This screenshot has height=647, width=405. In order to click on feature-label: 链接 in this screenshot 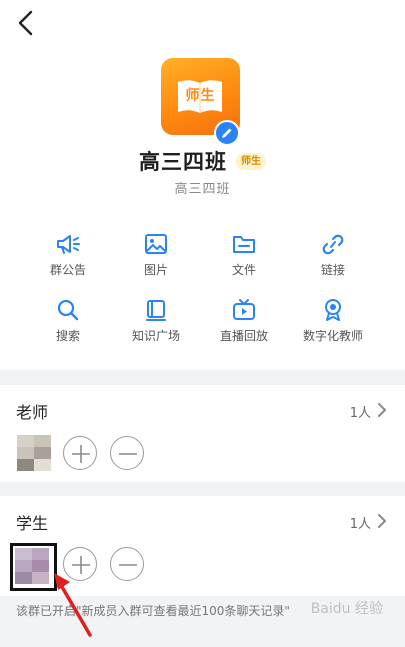, I will do `click(332, 270)`.